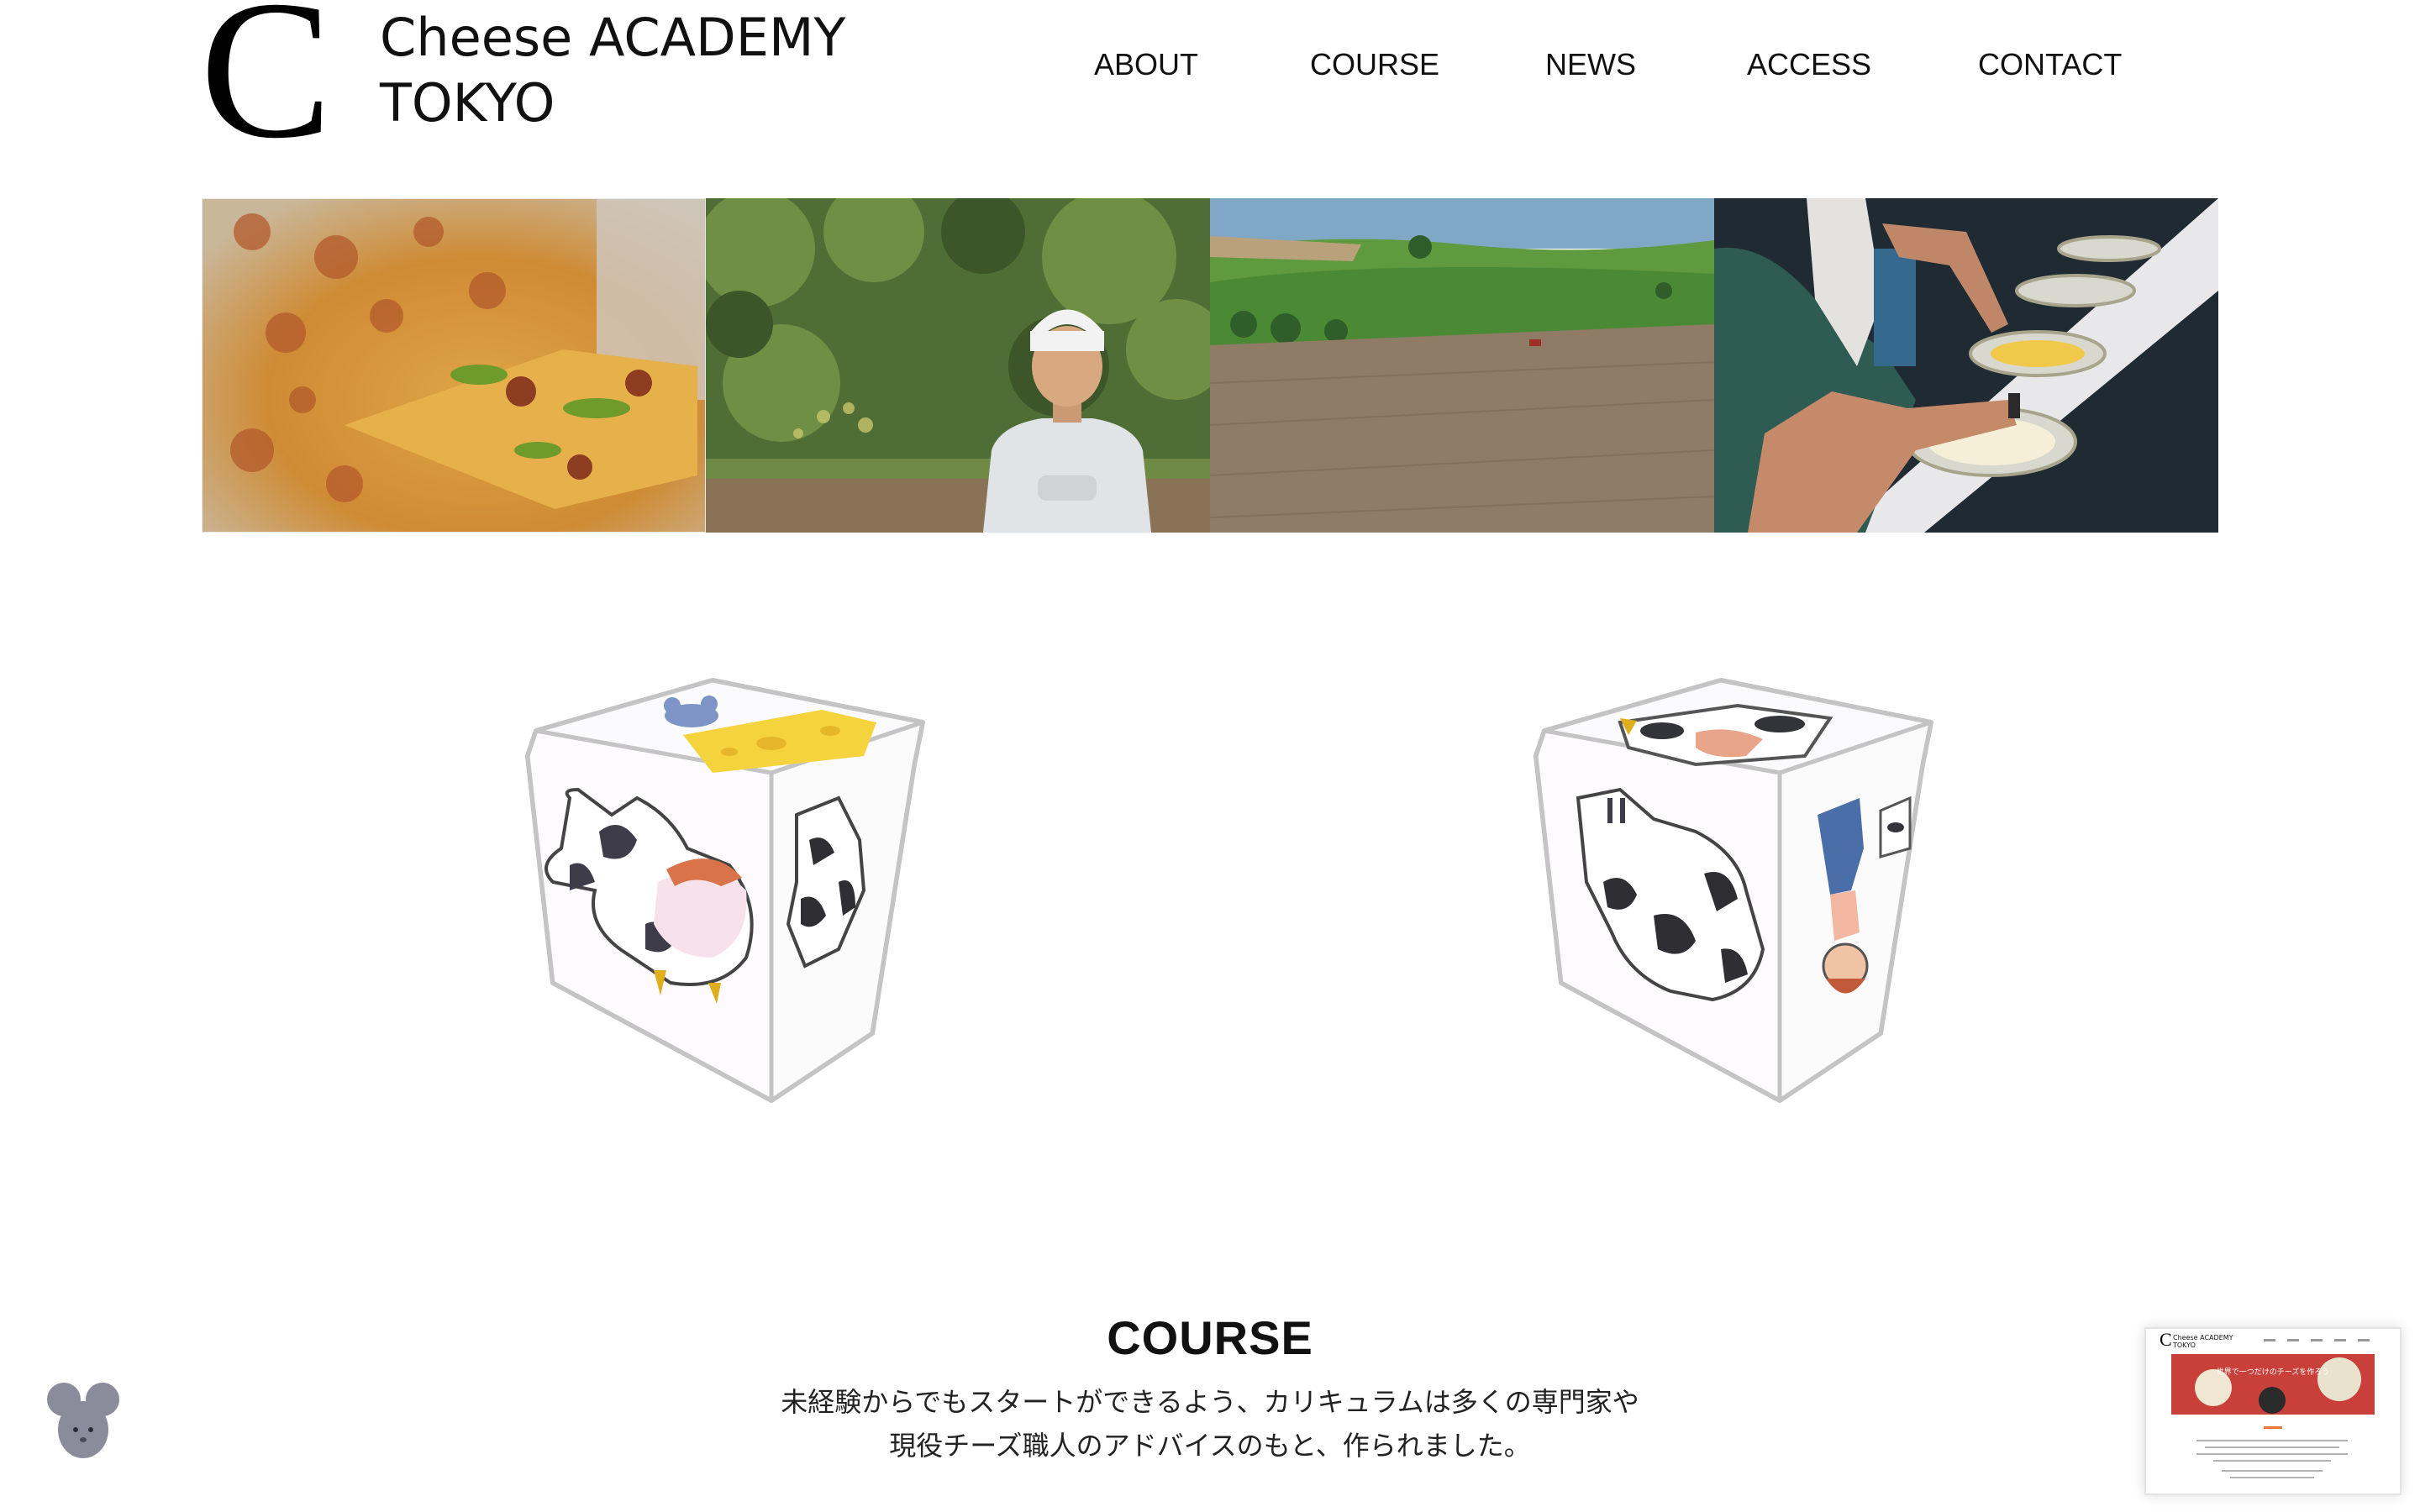  I want to click on page-preview-thumbnail: C Cheese ACADEMY TOKYO 世界で一つだけのチーズを作ろう, so click(2273, 1411).